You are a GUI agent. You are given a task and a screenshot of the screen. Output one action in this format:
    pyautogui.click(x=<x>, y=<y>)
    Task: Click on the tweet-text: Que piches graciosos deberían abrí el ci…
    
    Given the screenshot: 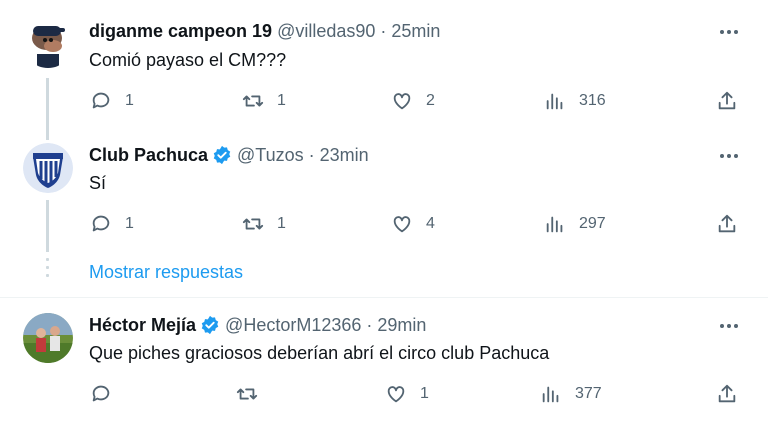 What is the action you would take?
    pyautogui.click(x=319, y=353)
    